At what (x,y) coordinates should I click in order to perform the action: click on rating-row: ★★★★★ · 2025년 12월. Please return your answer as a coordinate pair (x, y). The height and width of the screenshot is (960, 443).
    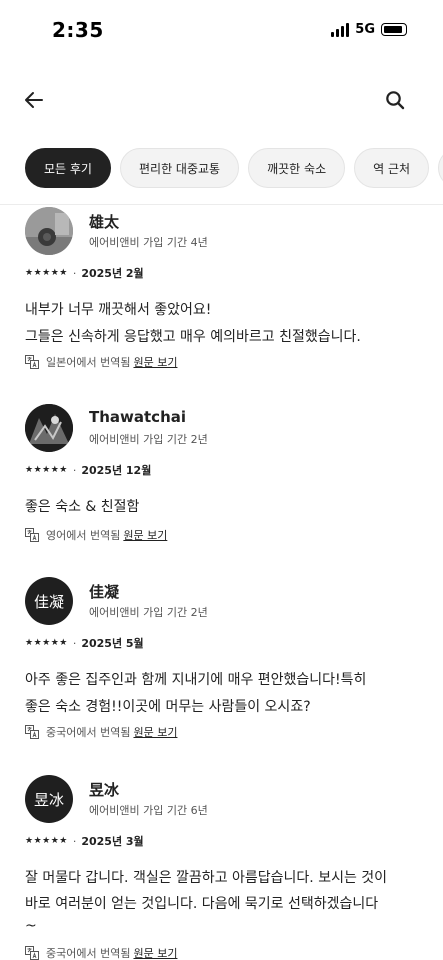
    Looking at the image, I should click on (88, 470).